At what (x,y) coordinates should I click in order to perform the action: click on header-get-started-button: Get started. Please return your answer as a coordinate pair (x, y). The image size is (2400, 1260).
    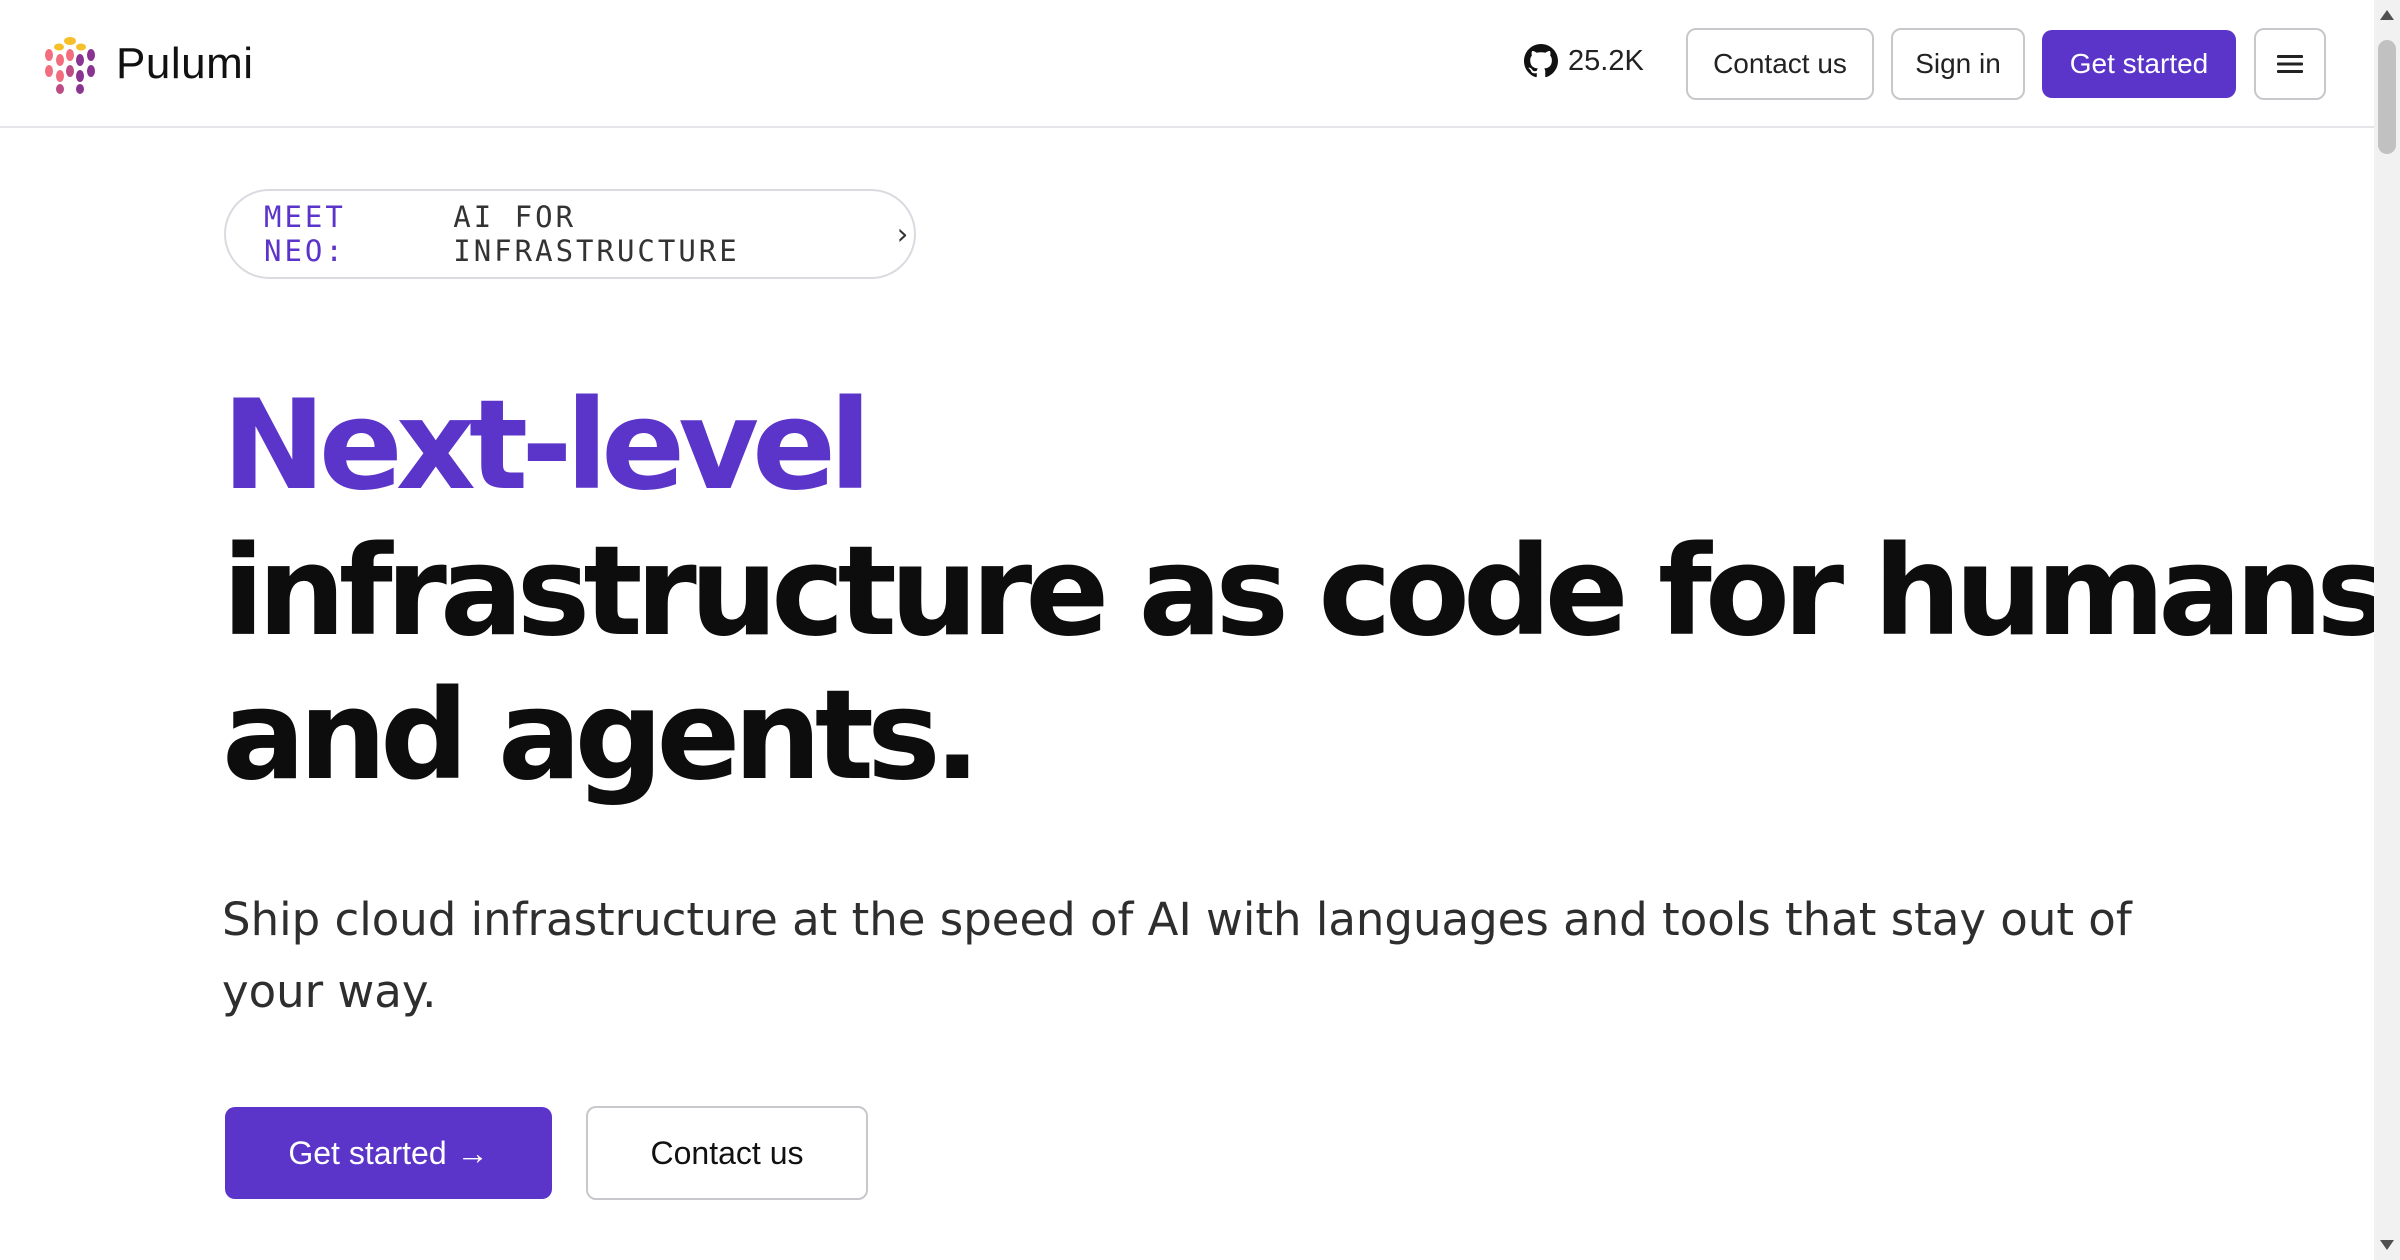
    Looking at the image, I should click on (2139, 64).